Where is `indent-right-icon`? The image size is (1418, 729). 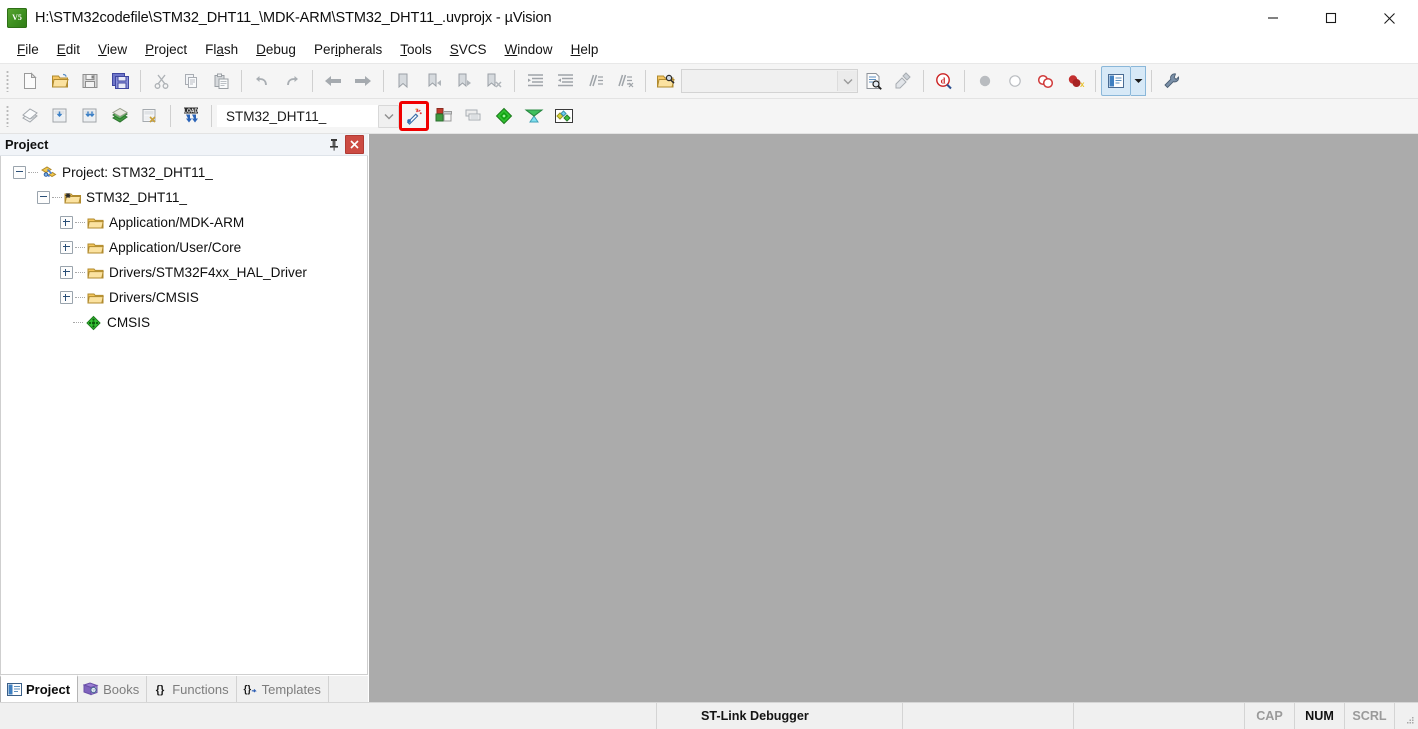 indent-right-icon is located at coordinates (535, 81).